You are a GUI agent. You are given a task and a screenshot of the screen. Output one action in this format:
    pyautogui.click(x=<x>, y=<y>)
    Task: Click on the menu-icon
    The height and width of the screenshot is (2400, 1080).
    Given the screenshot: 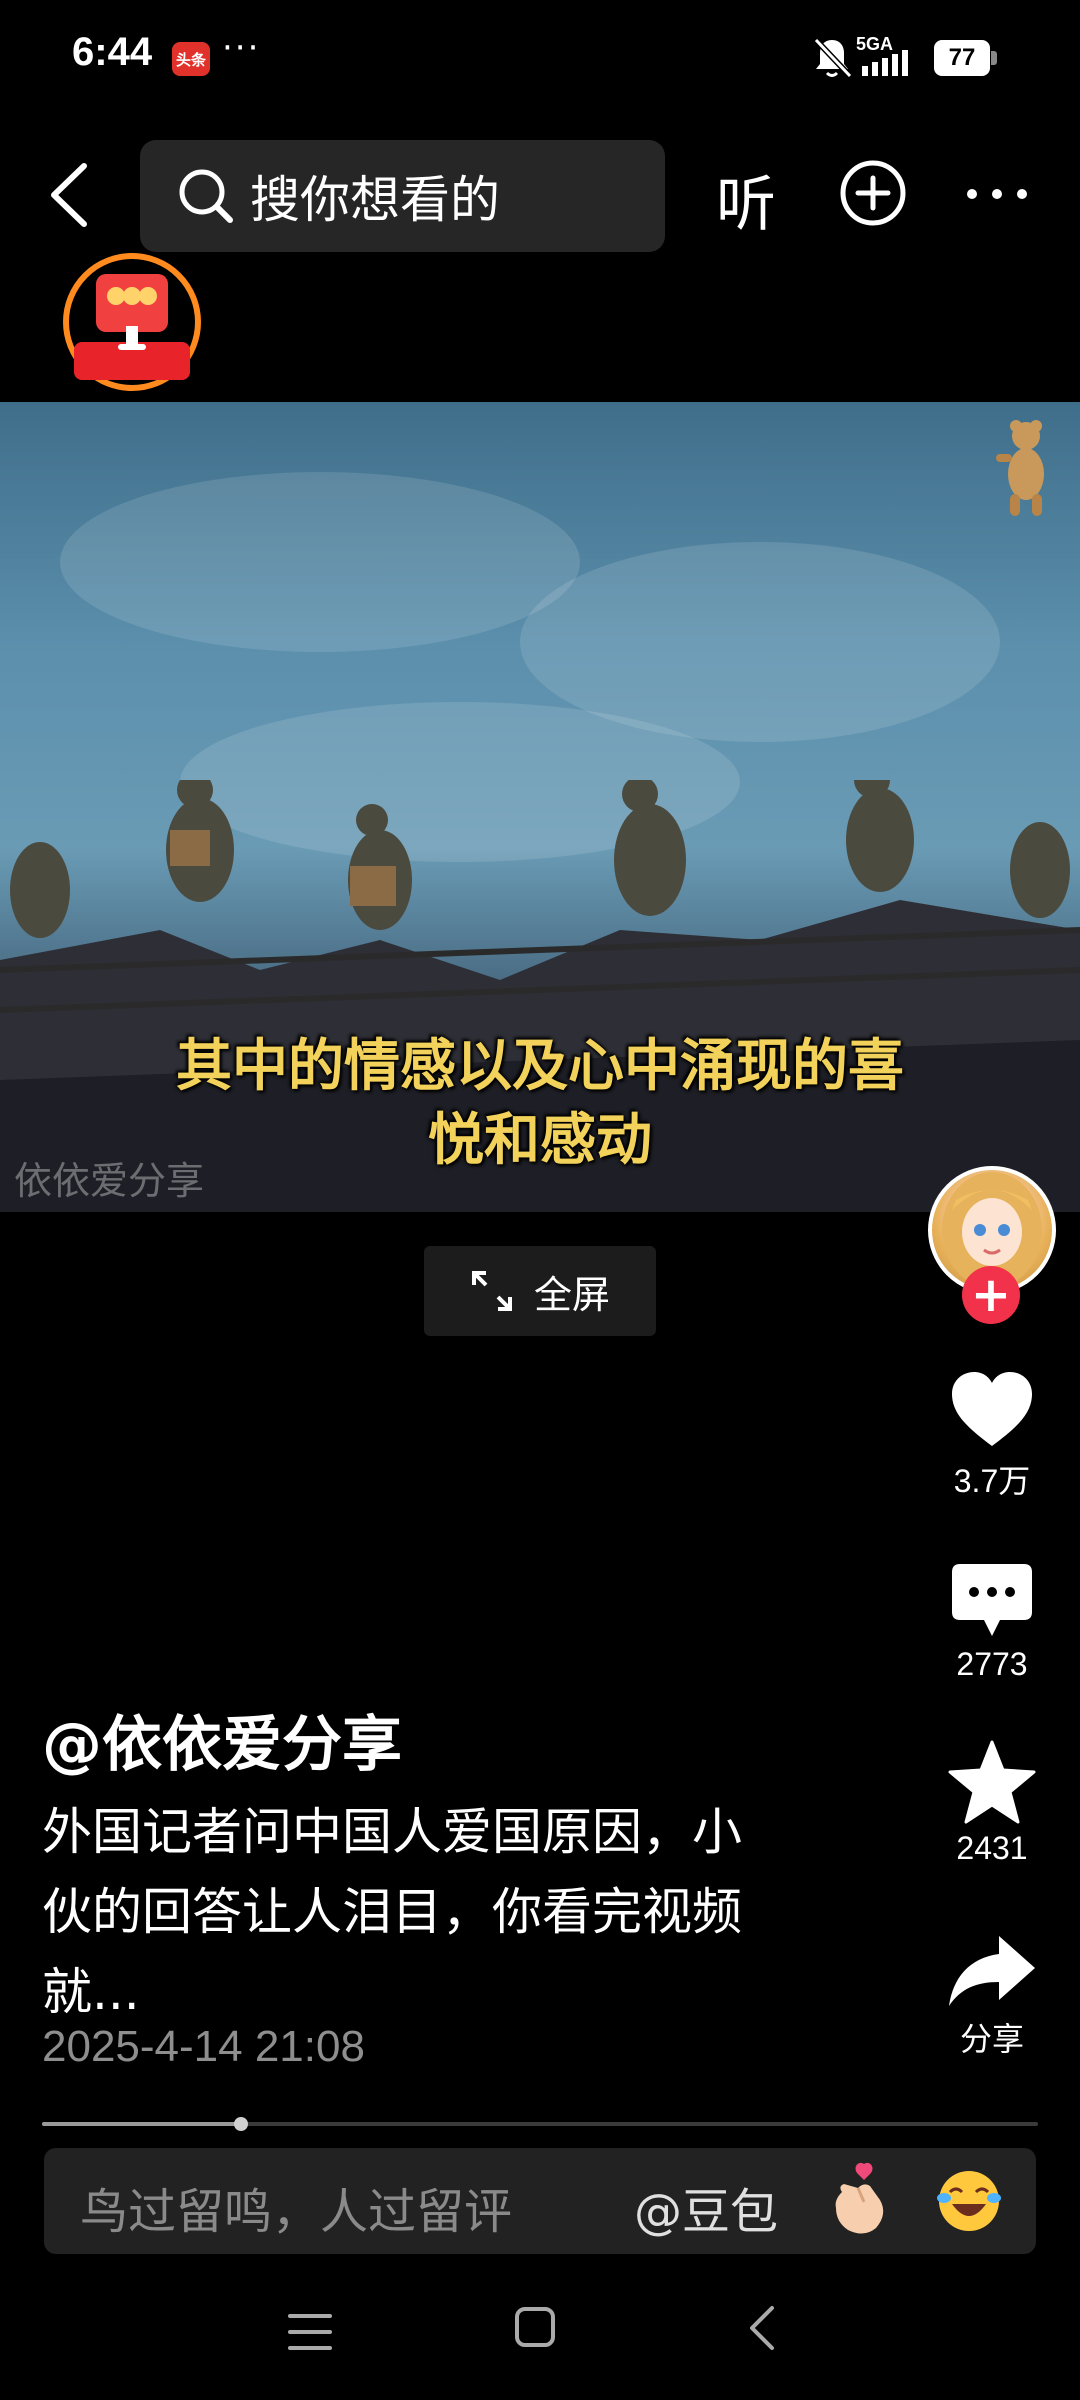 What is the action you would take?
    pyautogui.click(x=310, y=2332)
    